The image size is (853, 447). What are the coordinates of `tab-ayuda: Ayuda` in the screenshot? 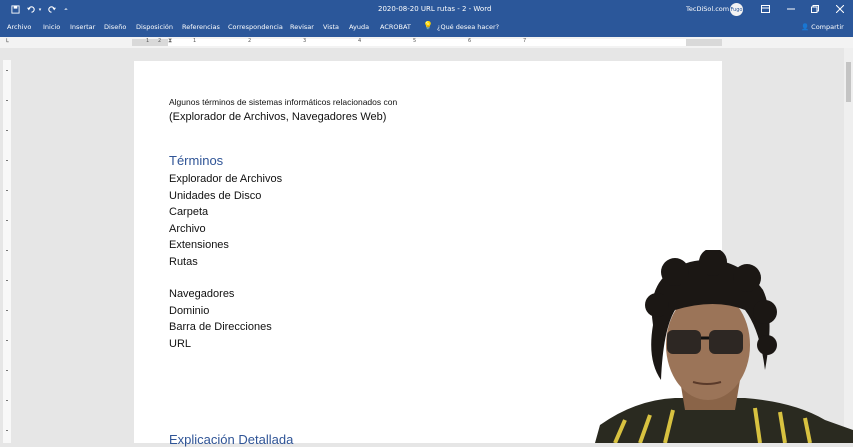 It's located at (359, 27).